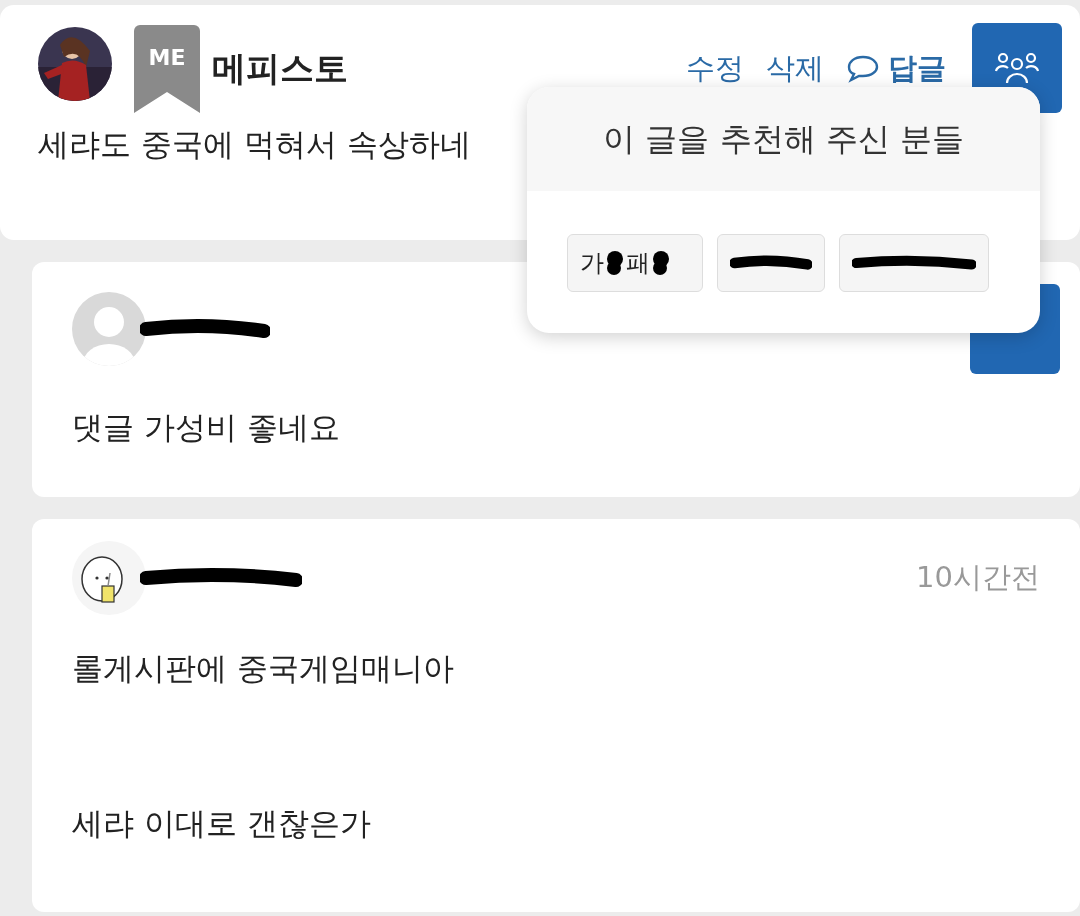  What do you see at coordinates (263, 668) in the screenshot?
I see `comment-text: 롤게시판에 중국게임매니아` at bounding box center [263, 668].